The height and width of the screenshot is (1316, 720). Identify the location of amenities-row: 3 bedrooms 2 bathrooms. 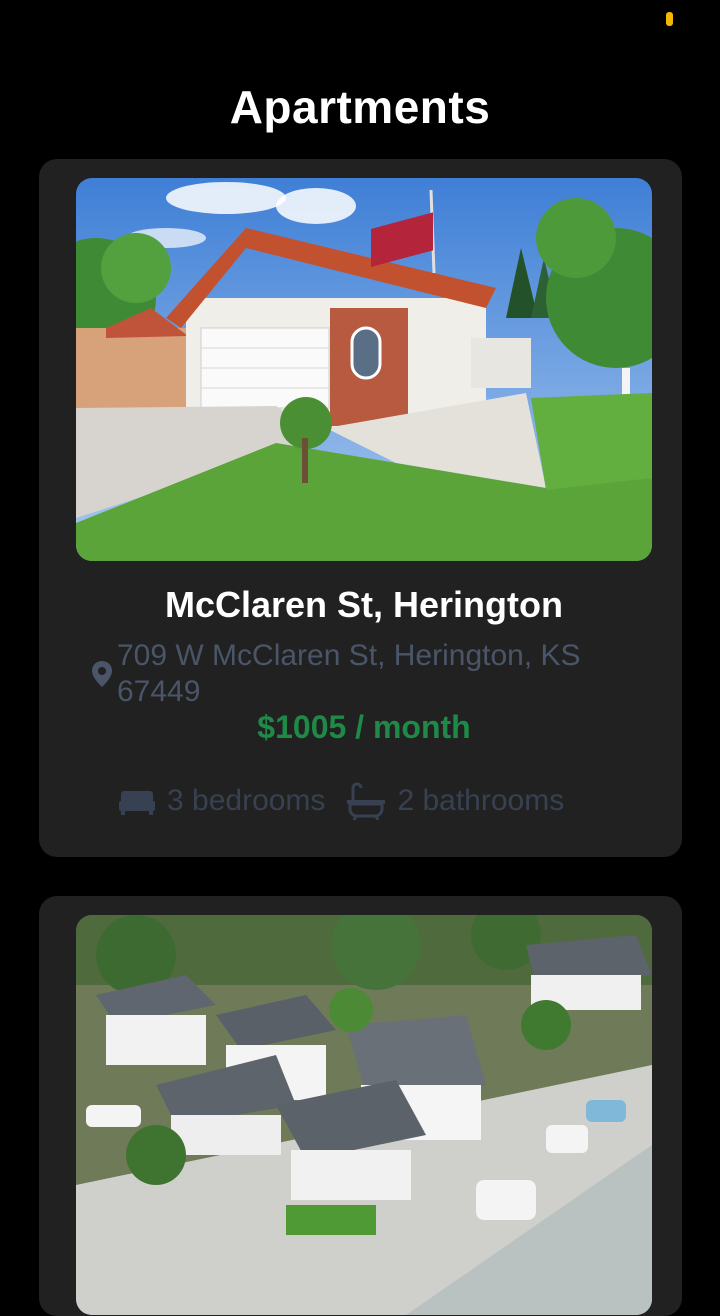
(341, 801).